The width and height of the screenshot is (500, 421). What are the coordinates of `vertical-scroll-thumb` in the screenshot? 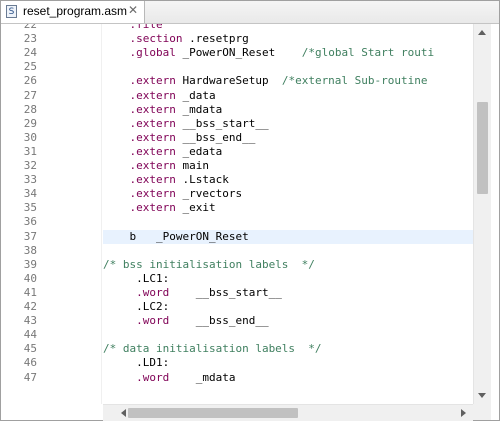 It's located at (482, 148).